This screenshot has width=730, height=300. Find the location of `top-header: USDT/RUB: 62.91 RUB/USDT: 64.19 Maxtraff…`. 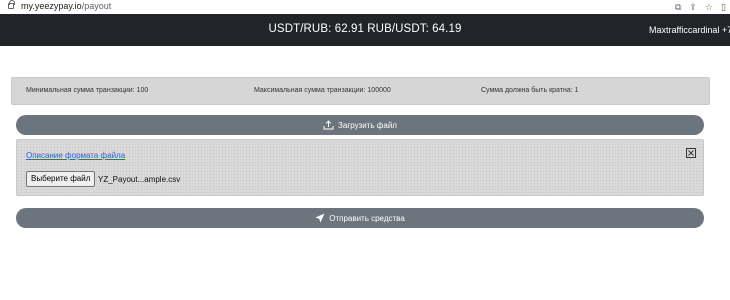

top-header: USDT/RUB: 62.91 RUB/USDT: 64.19 Maxtraff… is located at coordinates (365, 30).